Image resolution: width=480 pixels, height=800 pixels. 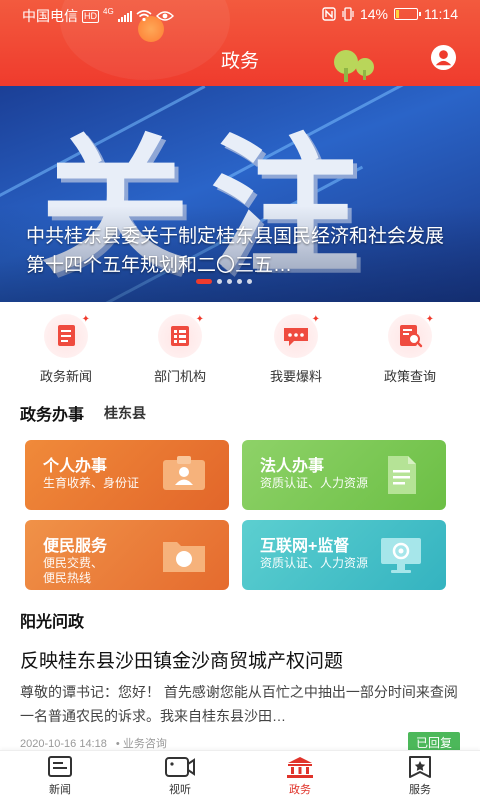 What do you see at coordinates (239, 61) in the screenshot?
I see `page-title: 政务` at bounding box center [239, 61].